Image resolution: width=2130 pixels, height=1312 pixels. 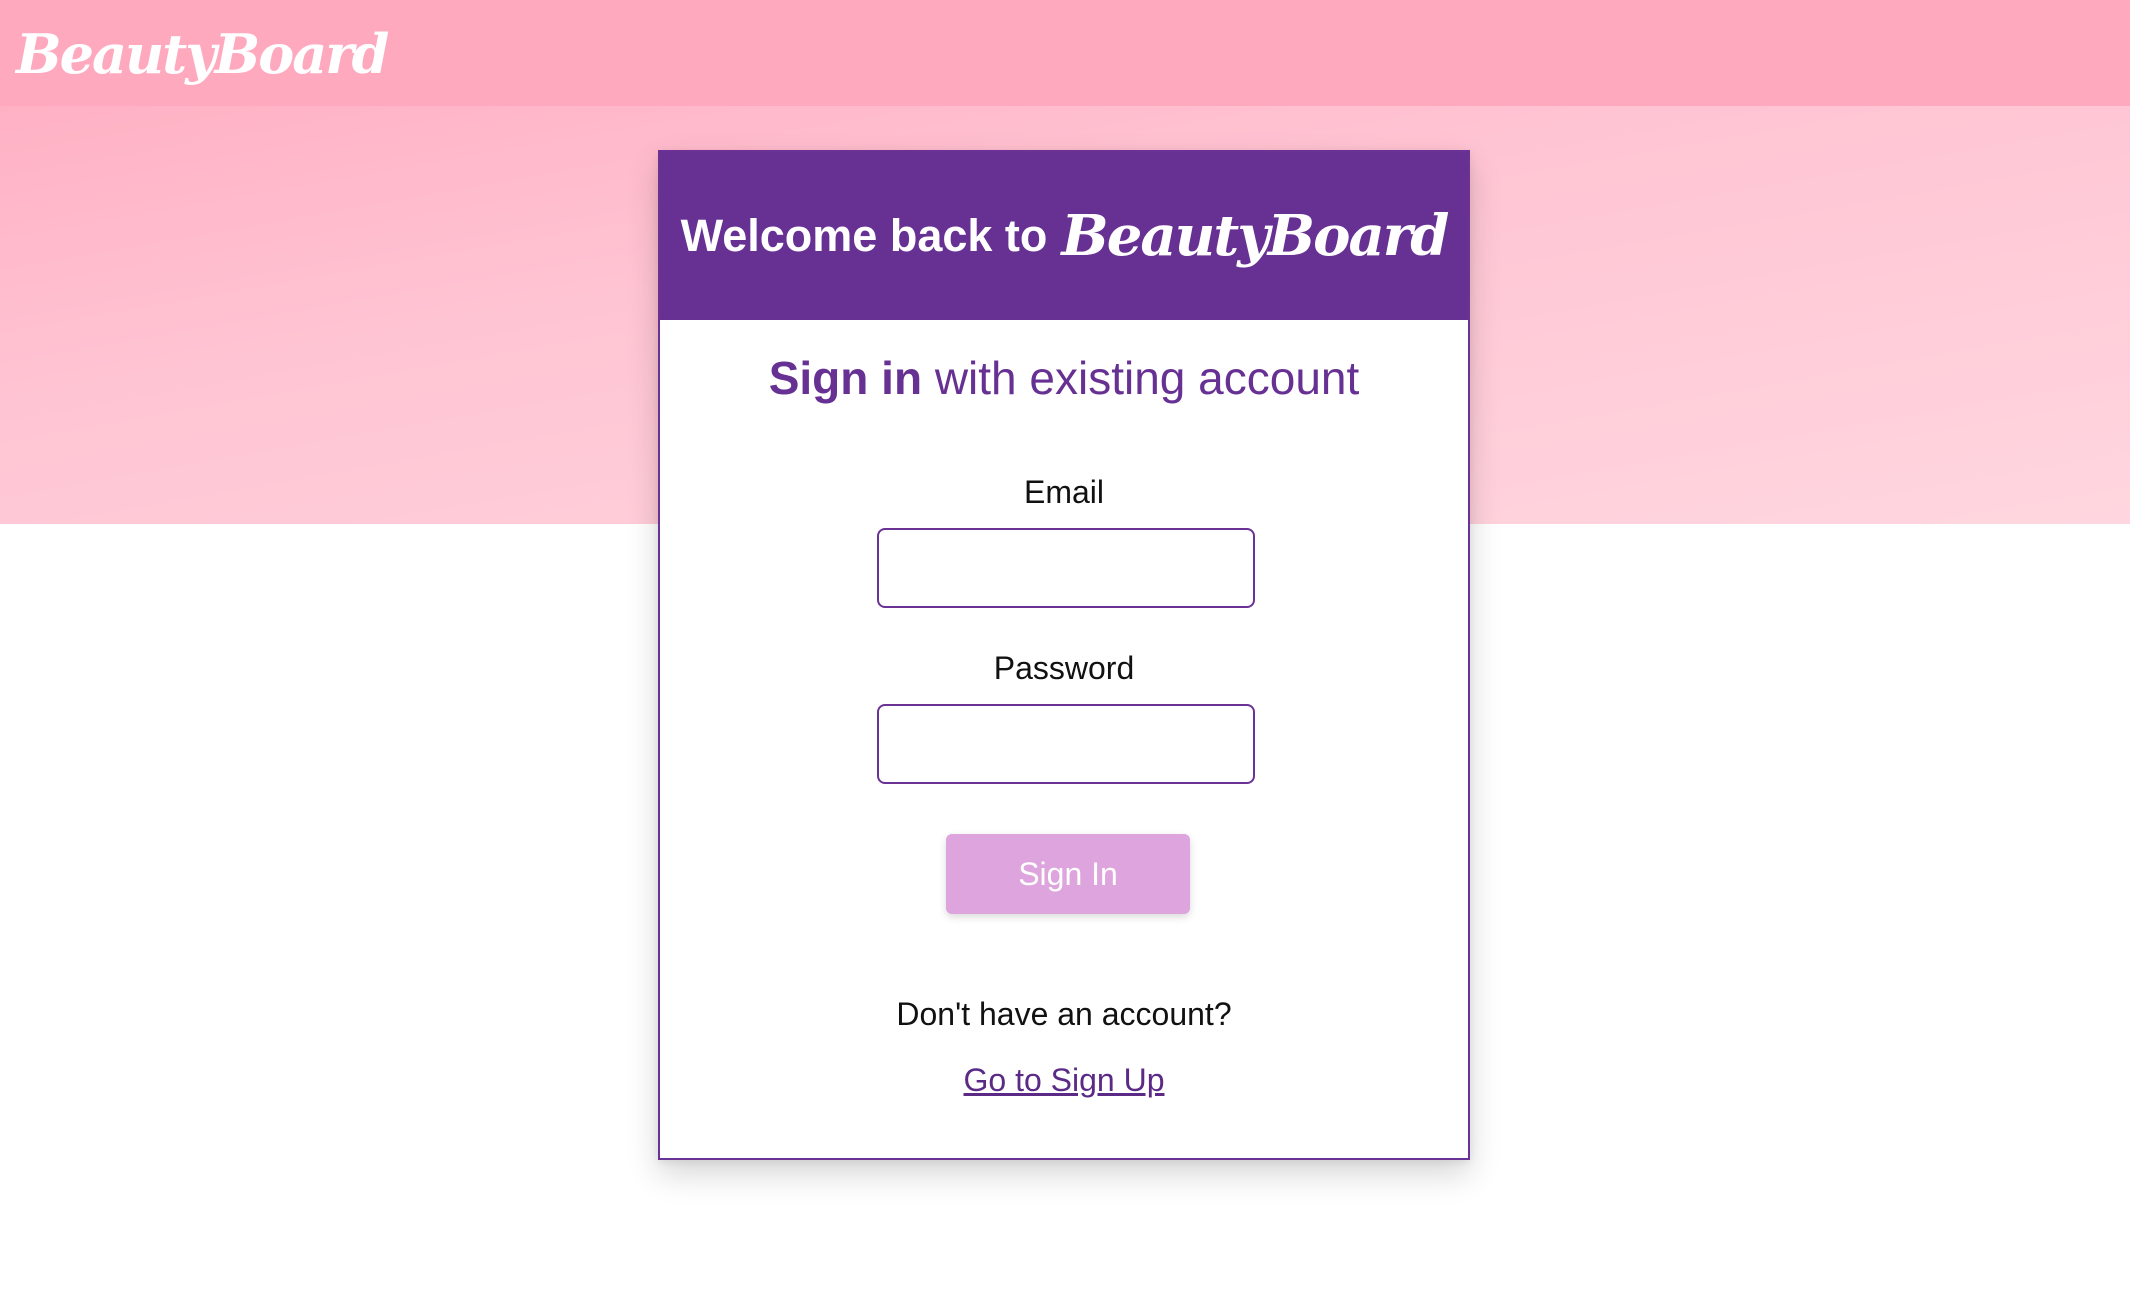 I want to click on brand-logo: BeautyBoard, so click(x=202, y=54).